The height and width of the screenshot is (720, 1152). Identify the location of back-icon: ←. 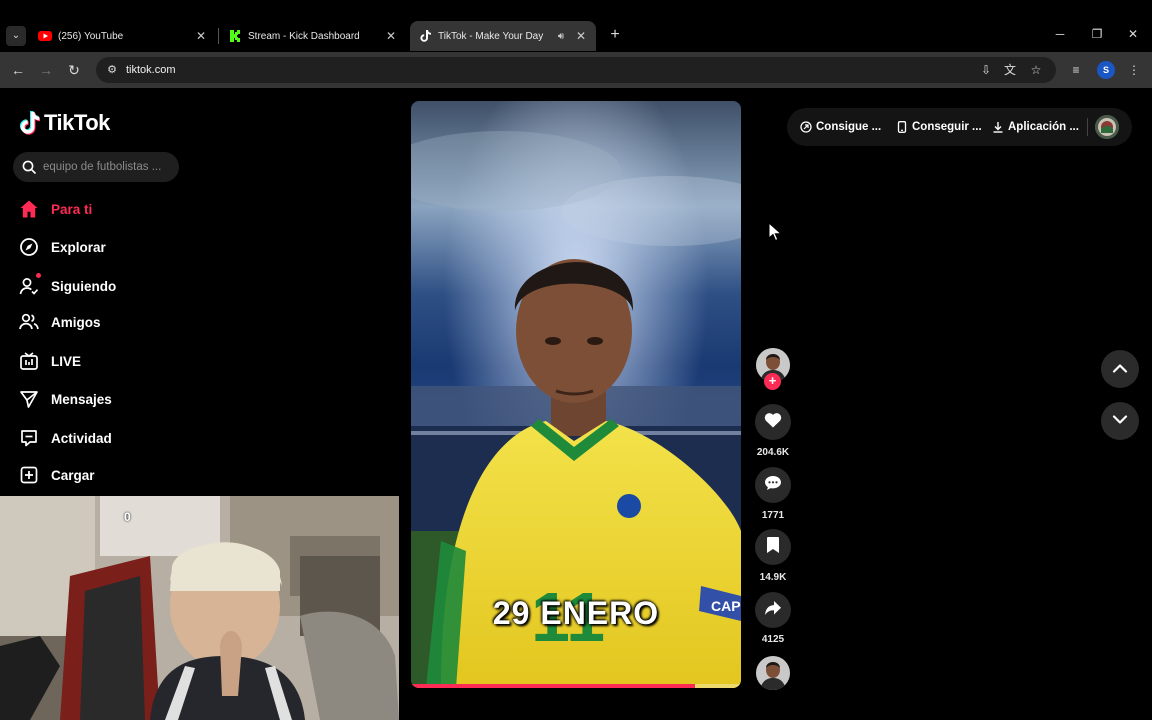
(18, 70).